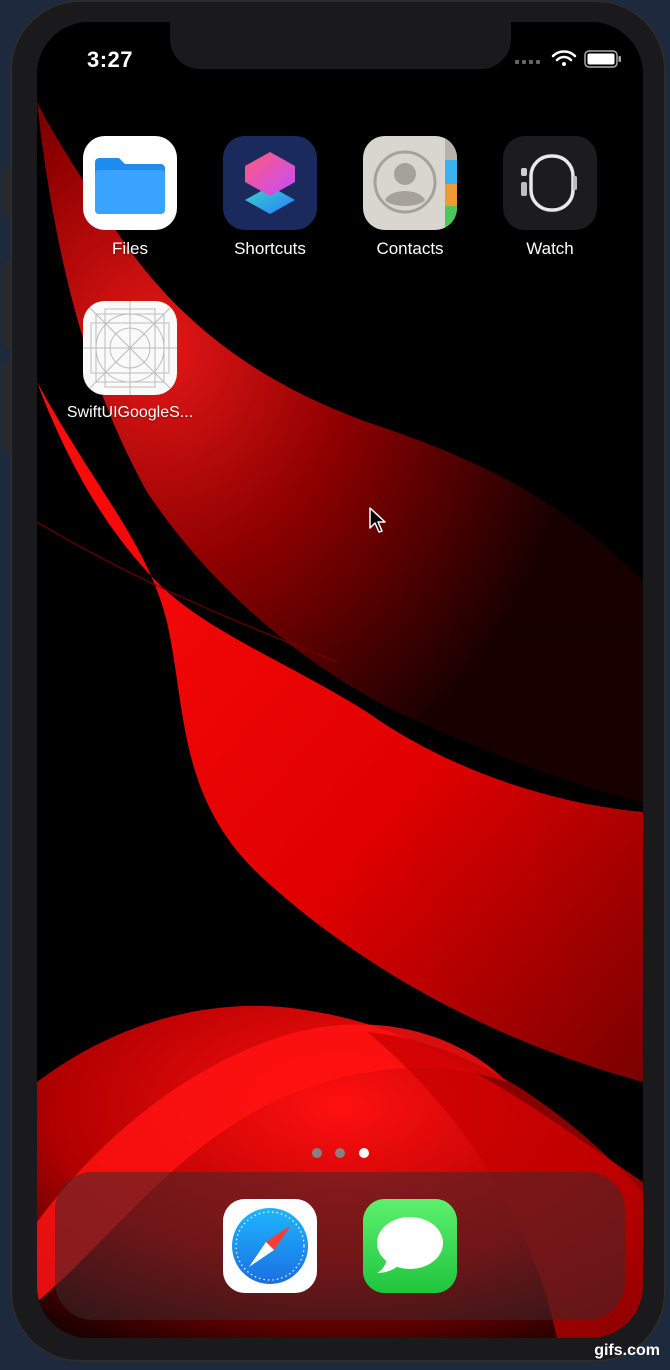 This screenshot has height=1370, width=670. What do you see at coordinates (410, 1246) in the screenshot?
I see `messages-icon` at bounding box center [410, 1246].